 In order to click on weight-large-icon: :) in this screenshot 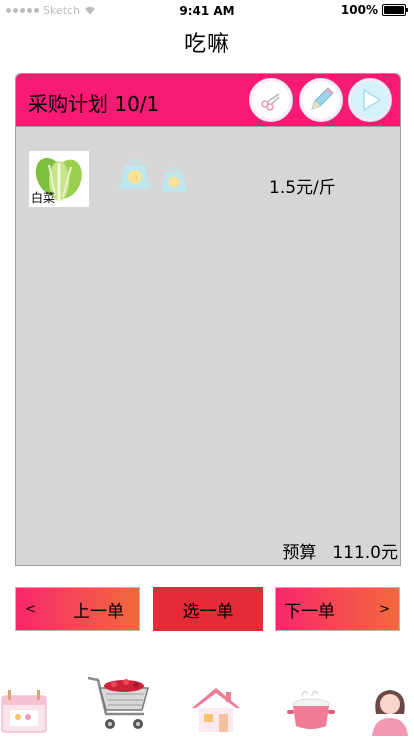, I will do `click(135, 174)`.